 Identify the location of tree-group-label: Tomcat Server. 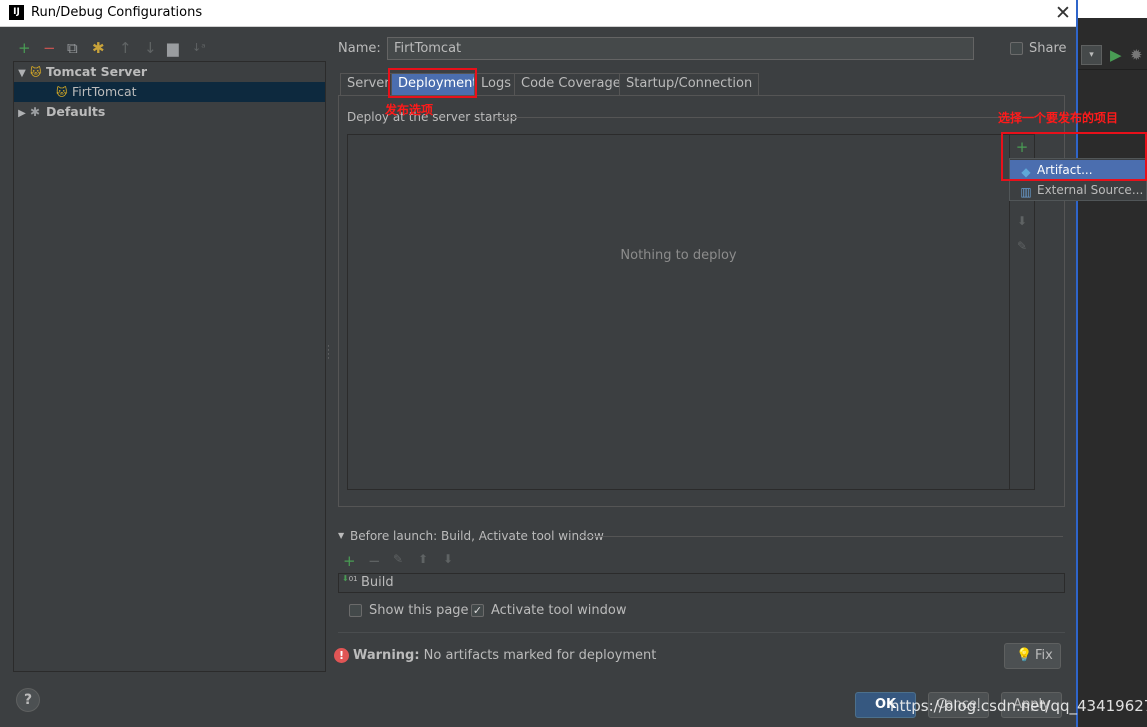
(97, 71).